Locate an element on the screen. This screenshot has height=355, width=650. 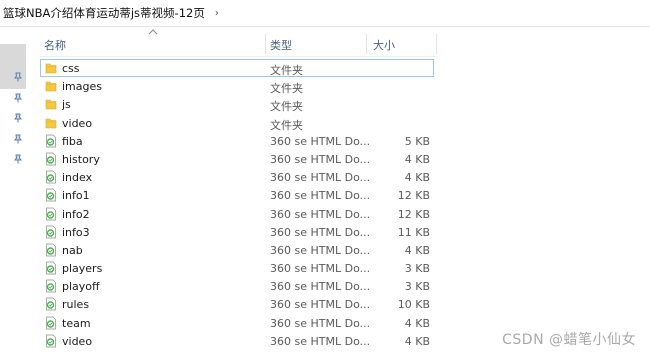
file-row: css 文件夹 is located at coordinates (237, 68).